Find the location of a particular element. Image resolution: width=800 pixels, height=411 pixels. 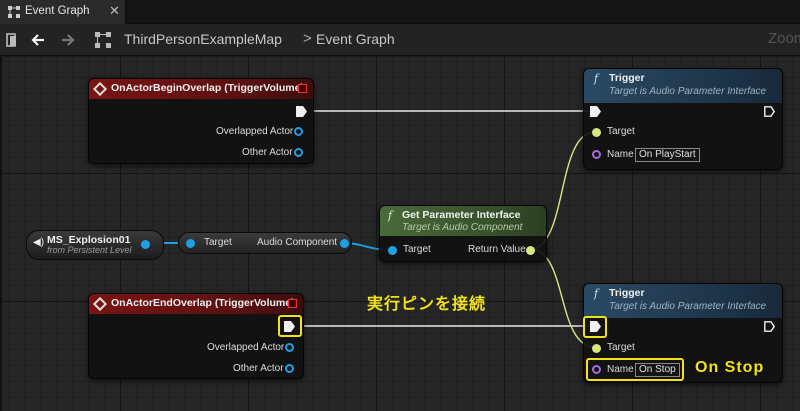

node-title: OnActorBeginOverlap (TriggerVolume) is located at coordinates (207, 88).